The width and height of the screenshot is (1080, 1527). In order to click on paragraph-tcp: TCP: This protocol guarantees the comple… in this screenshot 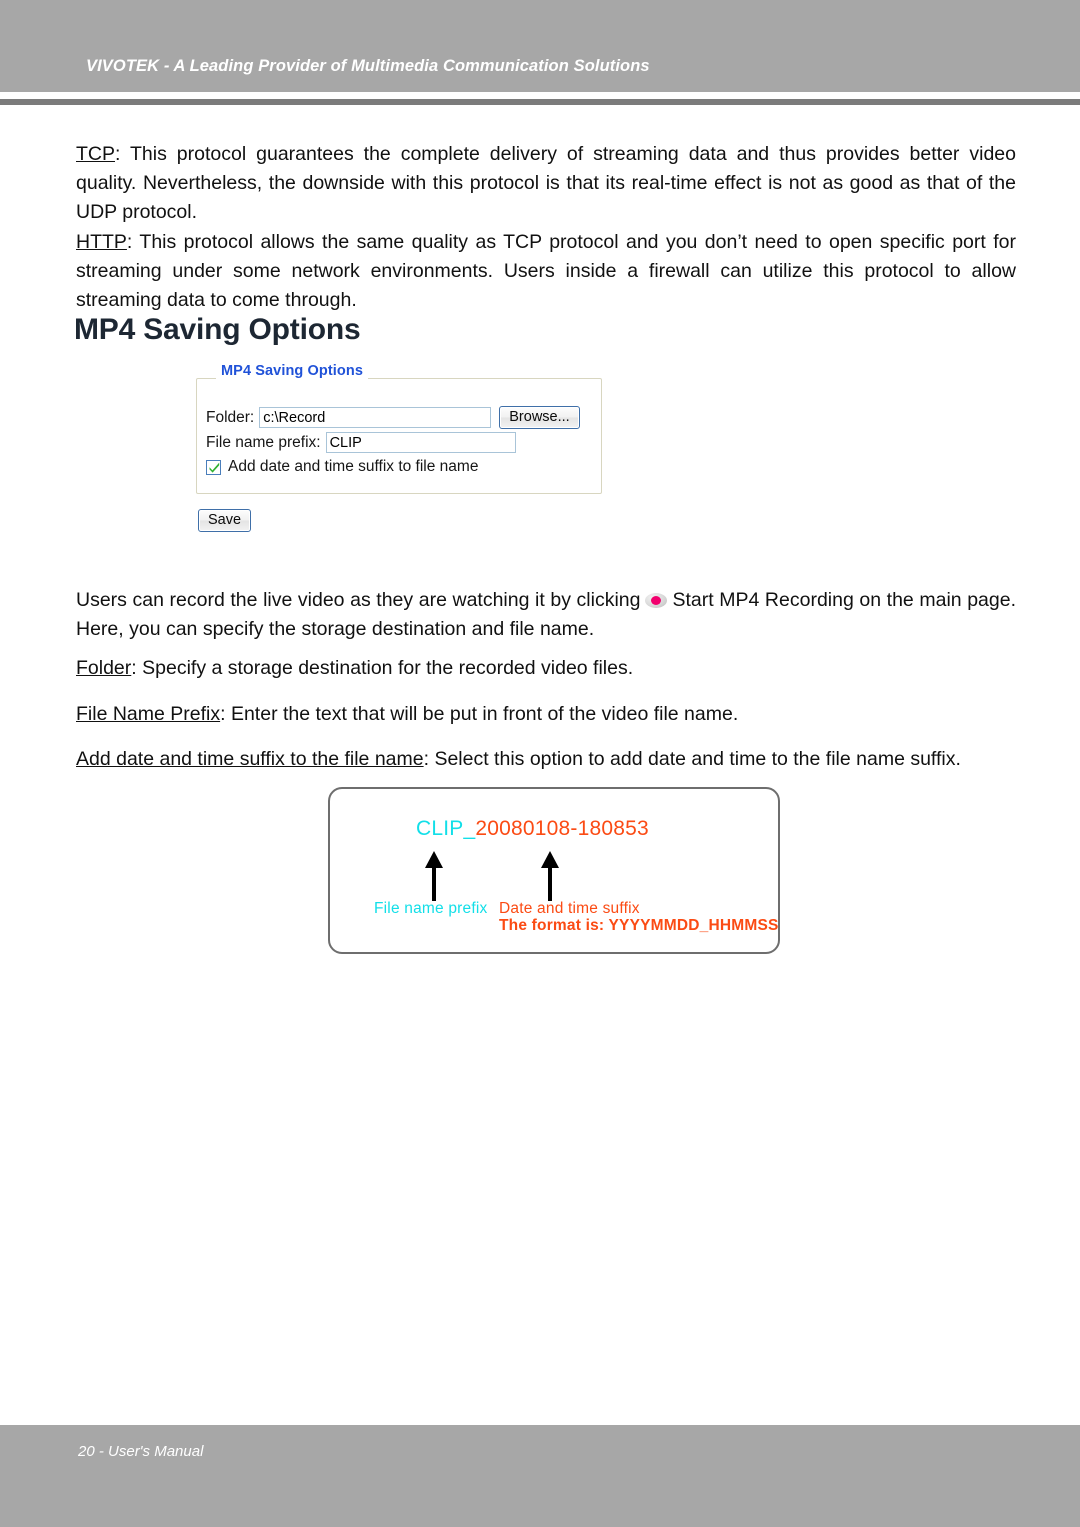, I will do `click(546, 183)`.